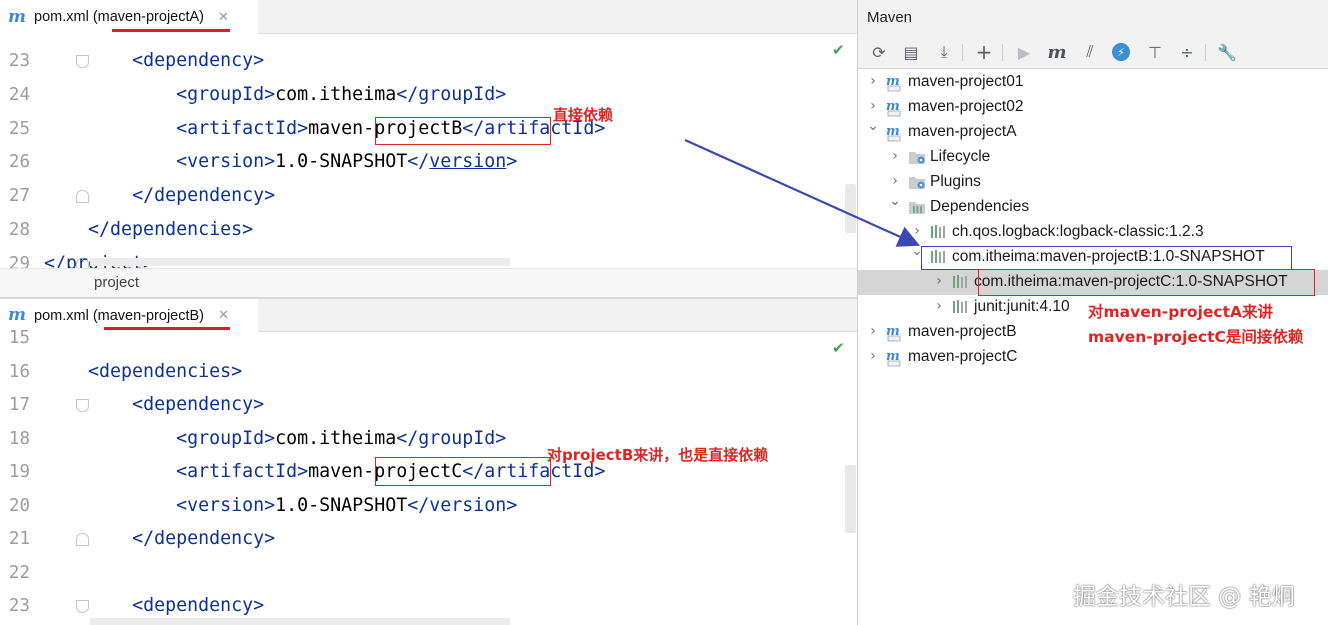  What do you see at coordinates (960, 156) in the screenshot?
I see `tree-node-label: Lifecycle` at bounding box center [960, 156].